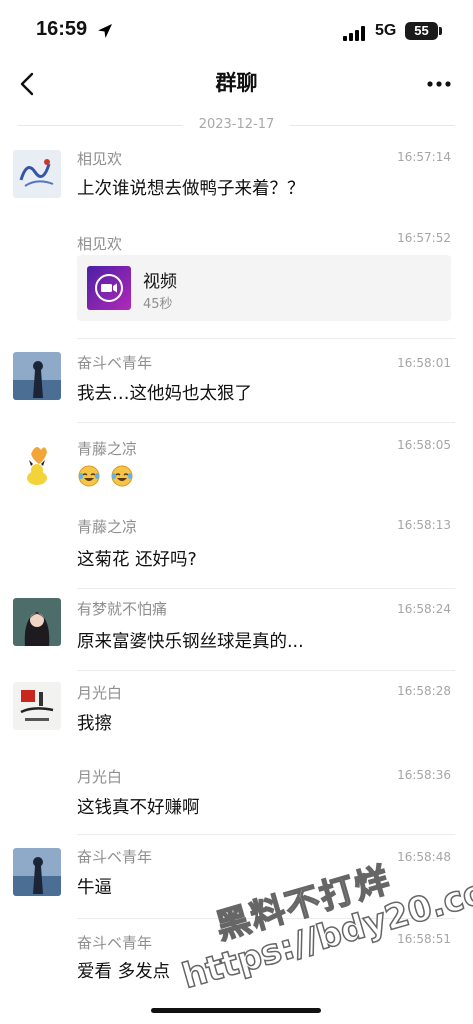 Image resolution: width=473 pixels, height=1024 pixels. What do you see at coordinates (424, 609) in the screenshot?
I see `message-time: 16:58:24` at bounding box center [424, 609].